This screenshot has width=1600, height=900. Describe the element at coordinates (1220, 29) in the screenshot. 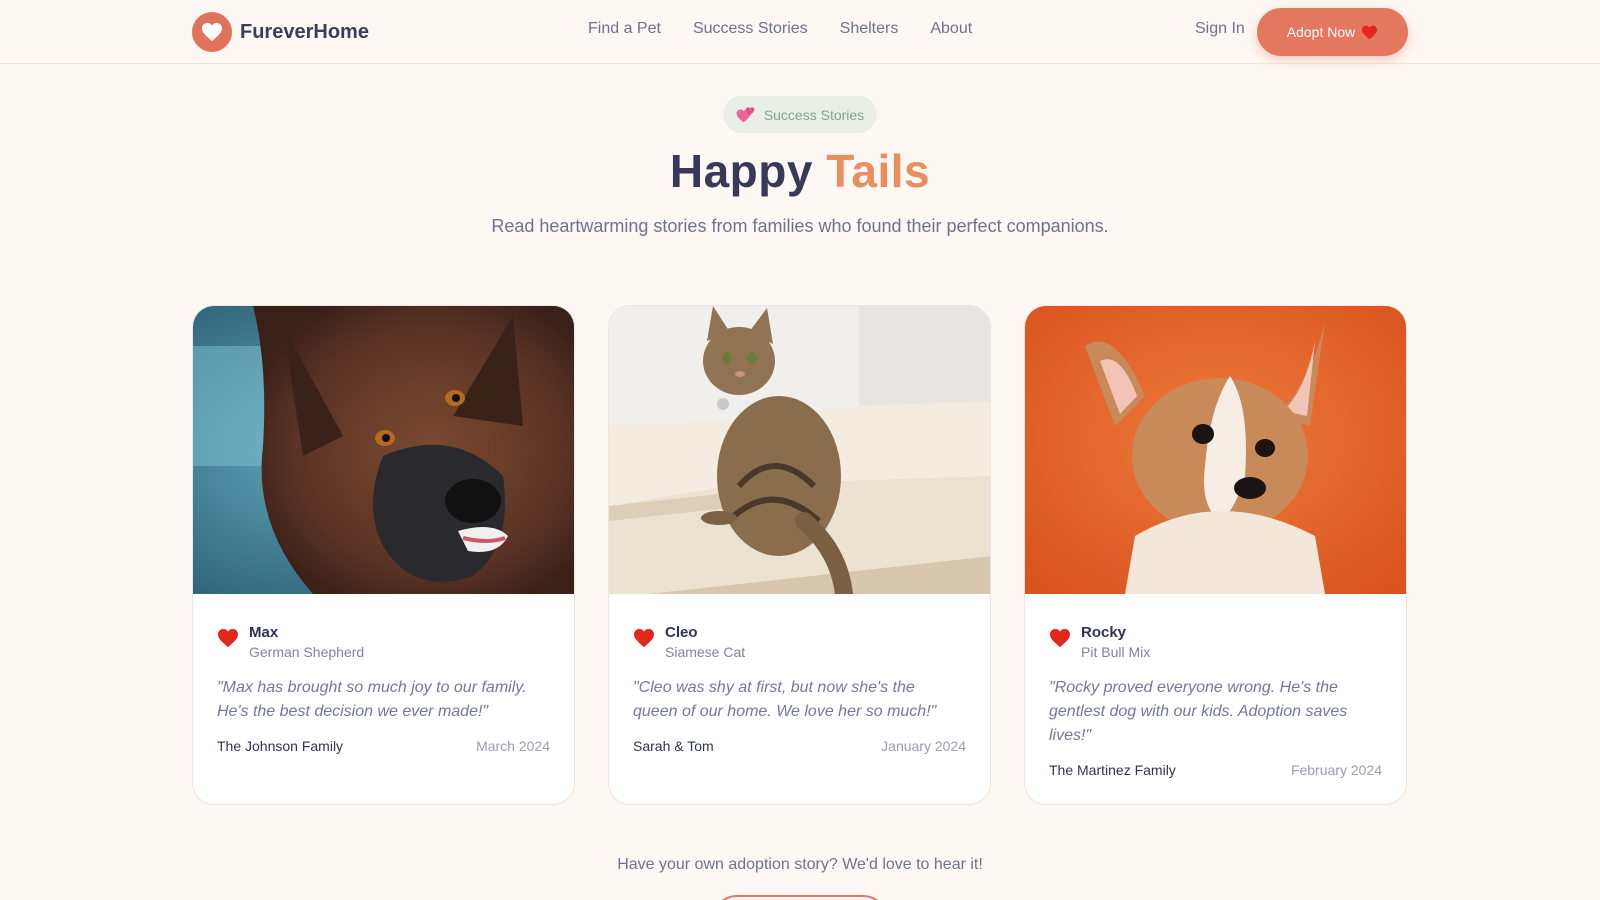

I see `sign-in-link: Sign In` at that location.